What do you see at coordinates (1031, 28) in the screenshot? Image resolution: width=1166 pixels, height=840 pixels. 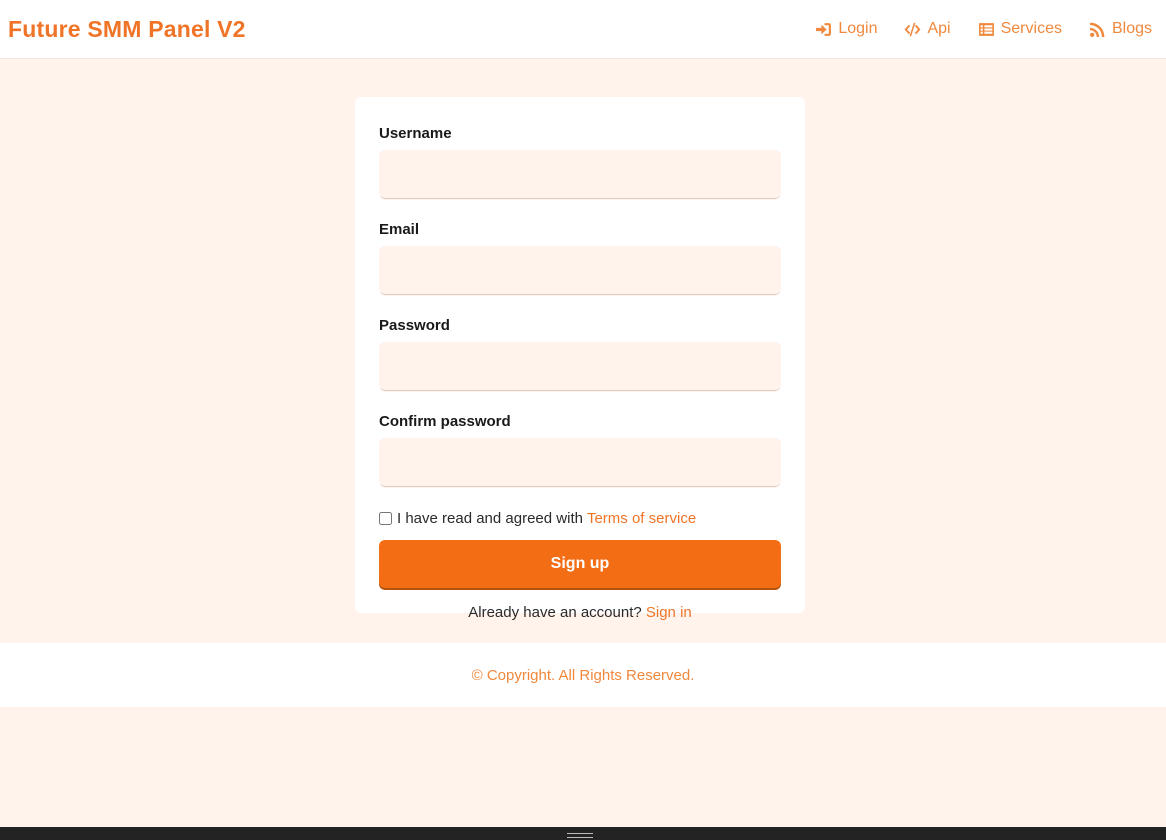 I see `nav-services-label: Services` at bounding box center [1031, 28].